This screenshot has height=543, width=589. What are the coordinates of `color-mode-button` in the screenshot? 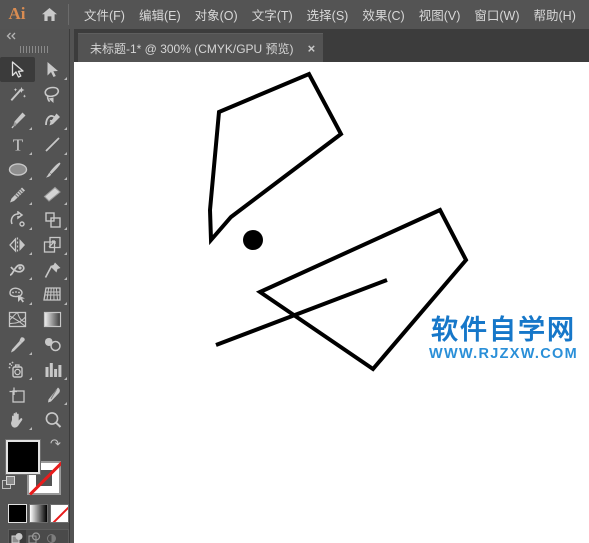 It's located at (17, 513).